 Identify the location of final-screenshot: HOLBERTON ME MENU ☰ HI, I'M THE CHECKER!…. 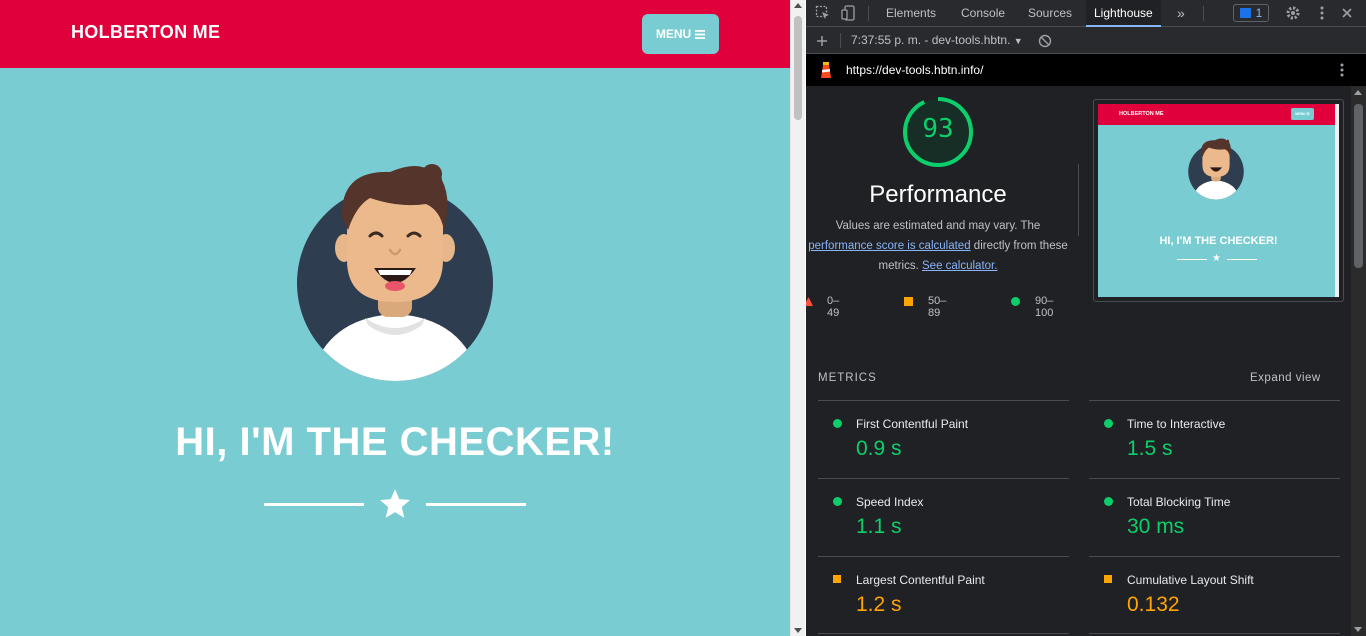
(1218, 200).